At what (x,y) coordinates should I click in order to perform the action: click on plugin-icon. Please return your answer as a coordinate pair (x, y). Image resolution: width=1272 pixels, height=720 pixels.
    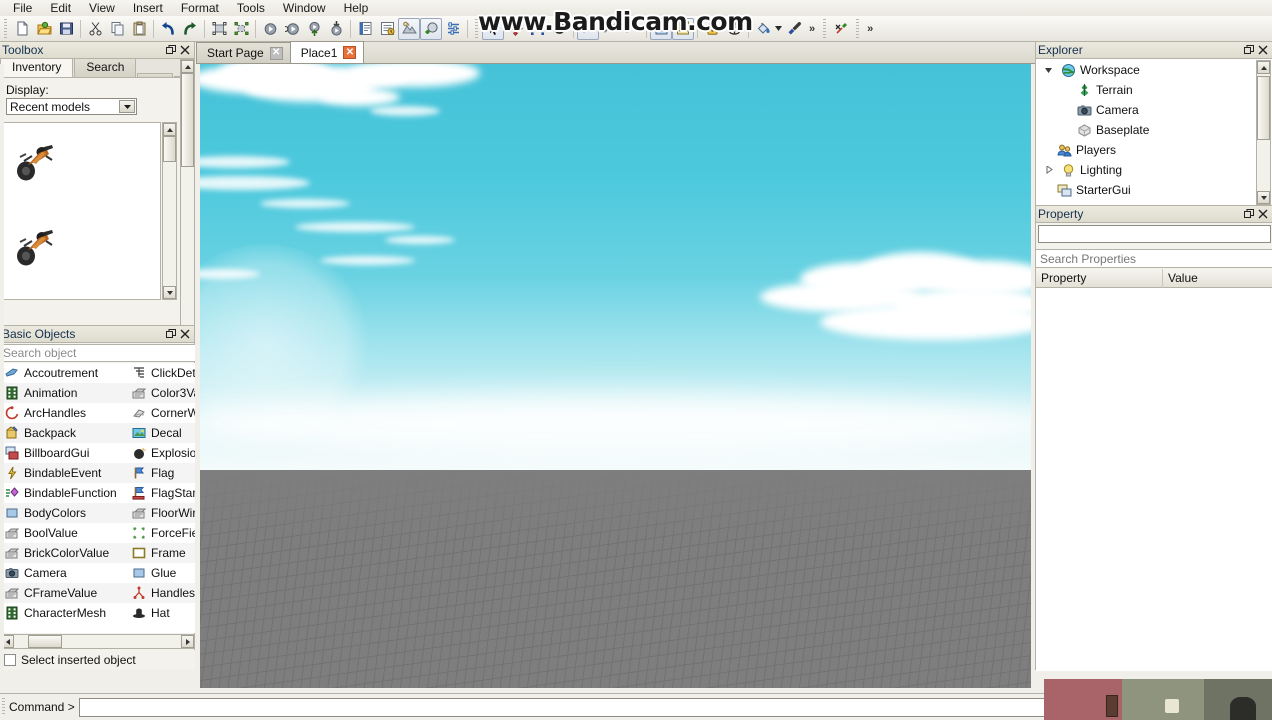
    Looking at the image, I should click on (841, 29).